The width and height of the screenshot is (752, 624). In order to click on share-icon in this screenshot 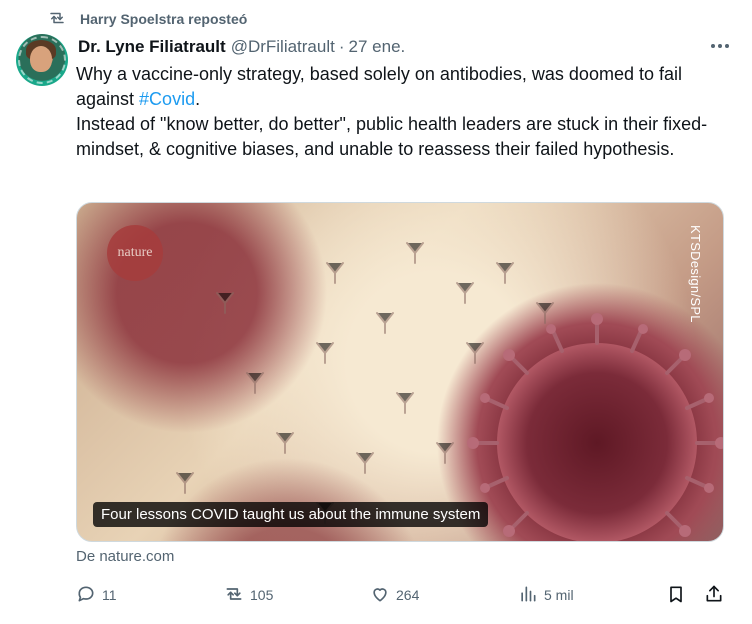, I will do `click(714, 595)`.